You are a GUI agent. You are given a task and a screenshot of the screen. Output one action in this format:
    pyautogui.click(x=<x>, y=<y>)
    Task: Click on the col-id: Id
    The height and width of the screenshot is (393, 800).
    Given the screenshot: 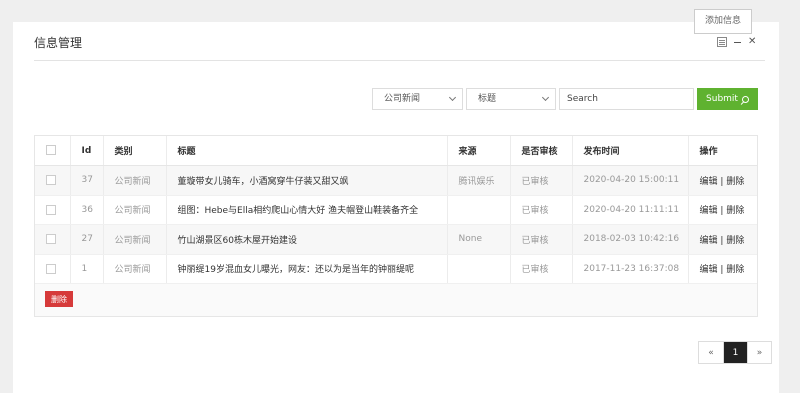 What is the action you would take?
    pyautogui.click(x=87, y=151)
    